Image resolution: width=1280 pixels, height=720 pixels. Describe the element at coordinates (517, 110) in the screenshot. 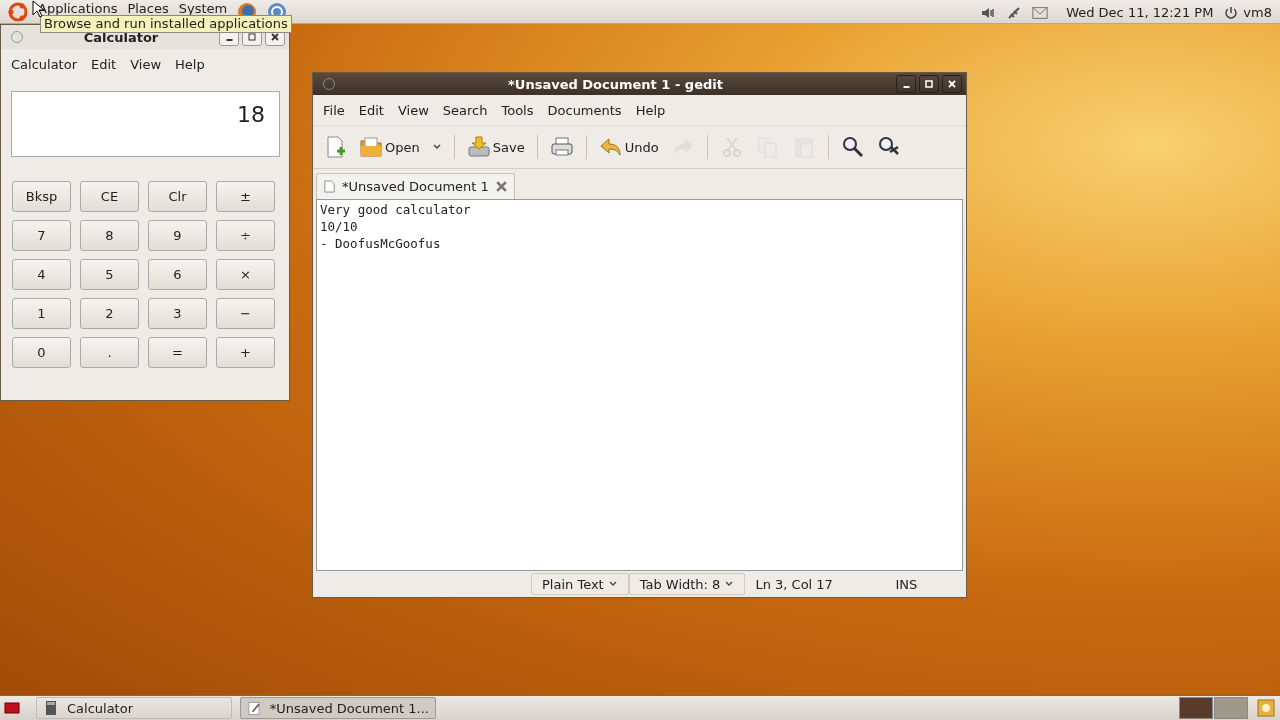

I see `menu-item: Tools` at that location.